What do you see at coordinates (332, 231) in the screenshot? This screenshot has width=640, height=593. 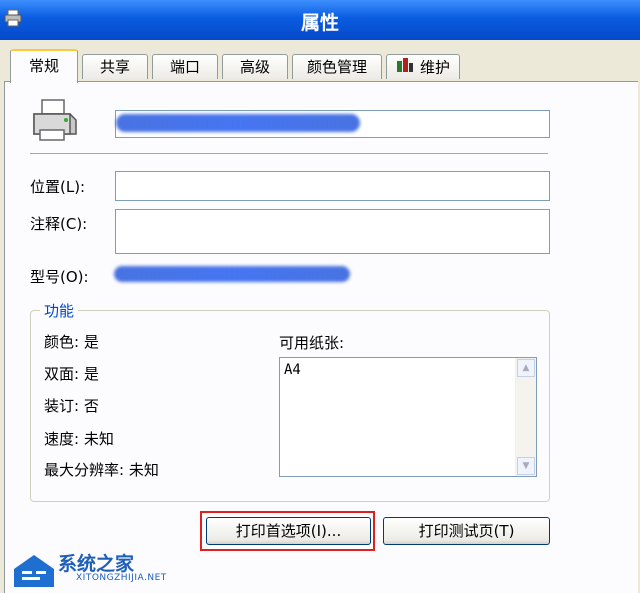 I see `comment-field` at bounding box center [332, 231].